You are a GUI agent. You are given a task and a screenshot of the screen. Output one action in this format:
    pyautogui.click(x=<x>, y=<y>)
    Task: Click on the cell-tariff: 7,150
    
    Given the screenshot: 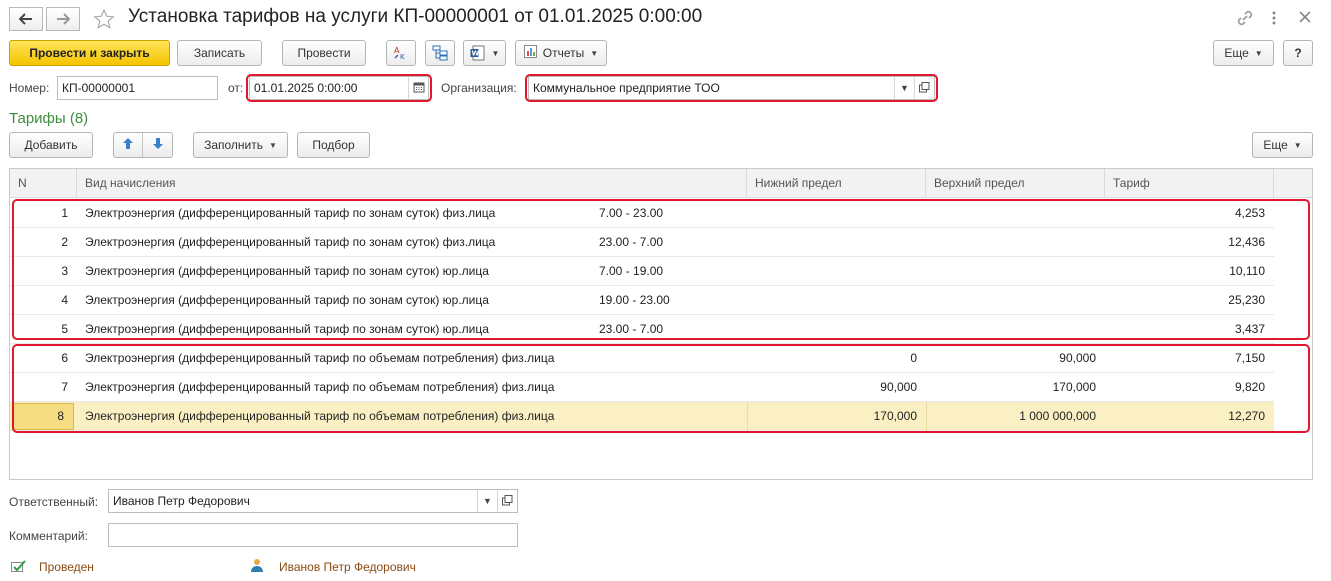 What is the action you would take?
    pyautogui.click(x=1189, y=358)
    